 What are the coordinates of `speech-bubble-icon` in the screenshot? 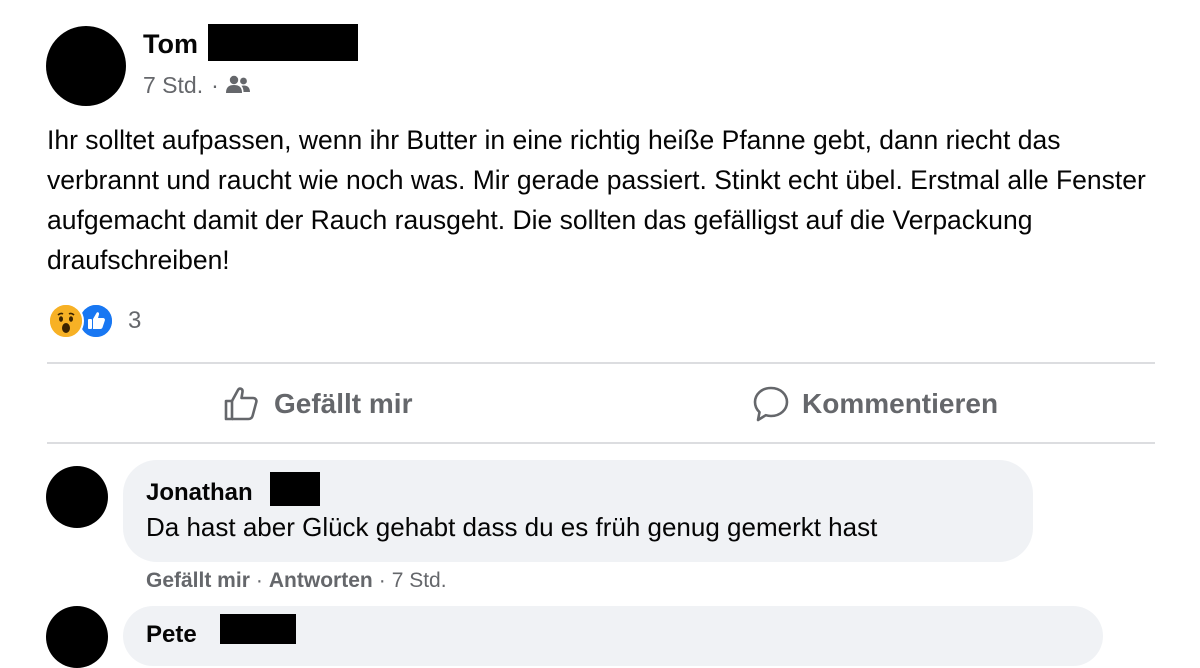 It's located at (777, 404).